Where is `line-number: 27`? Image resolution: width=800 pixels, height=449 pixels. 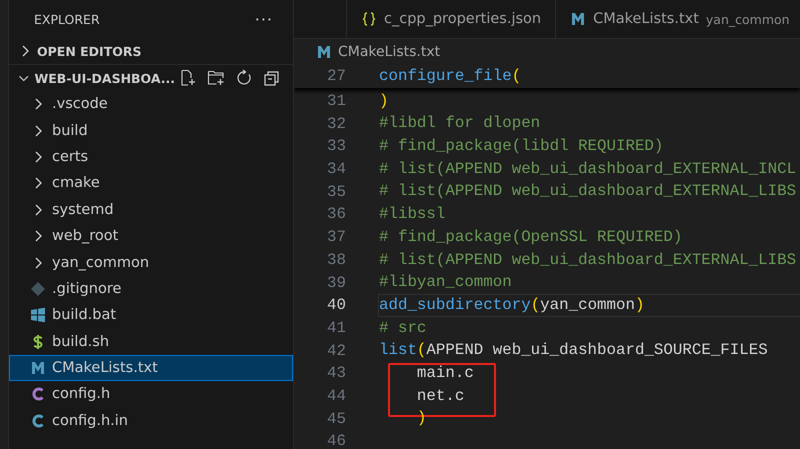
line-number: 27 is located at coordinates (336, 76).